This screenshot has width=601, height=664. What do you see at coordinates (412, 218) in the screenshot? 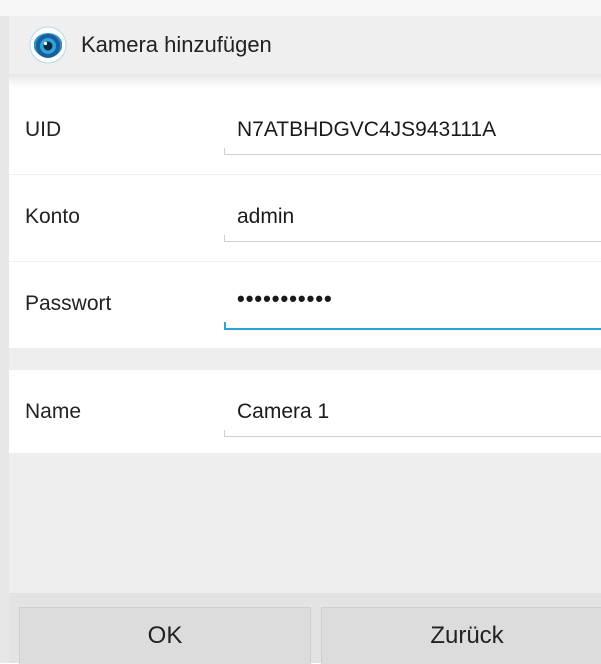
I see `account-field: admin` at bounding box center [412, 218].